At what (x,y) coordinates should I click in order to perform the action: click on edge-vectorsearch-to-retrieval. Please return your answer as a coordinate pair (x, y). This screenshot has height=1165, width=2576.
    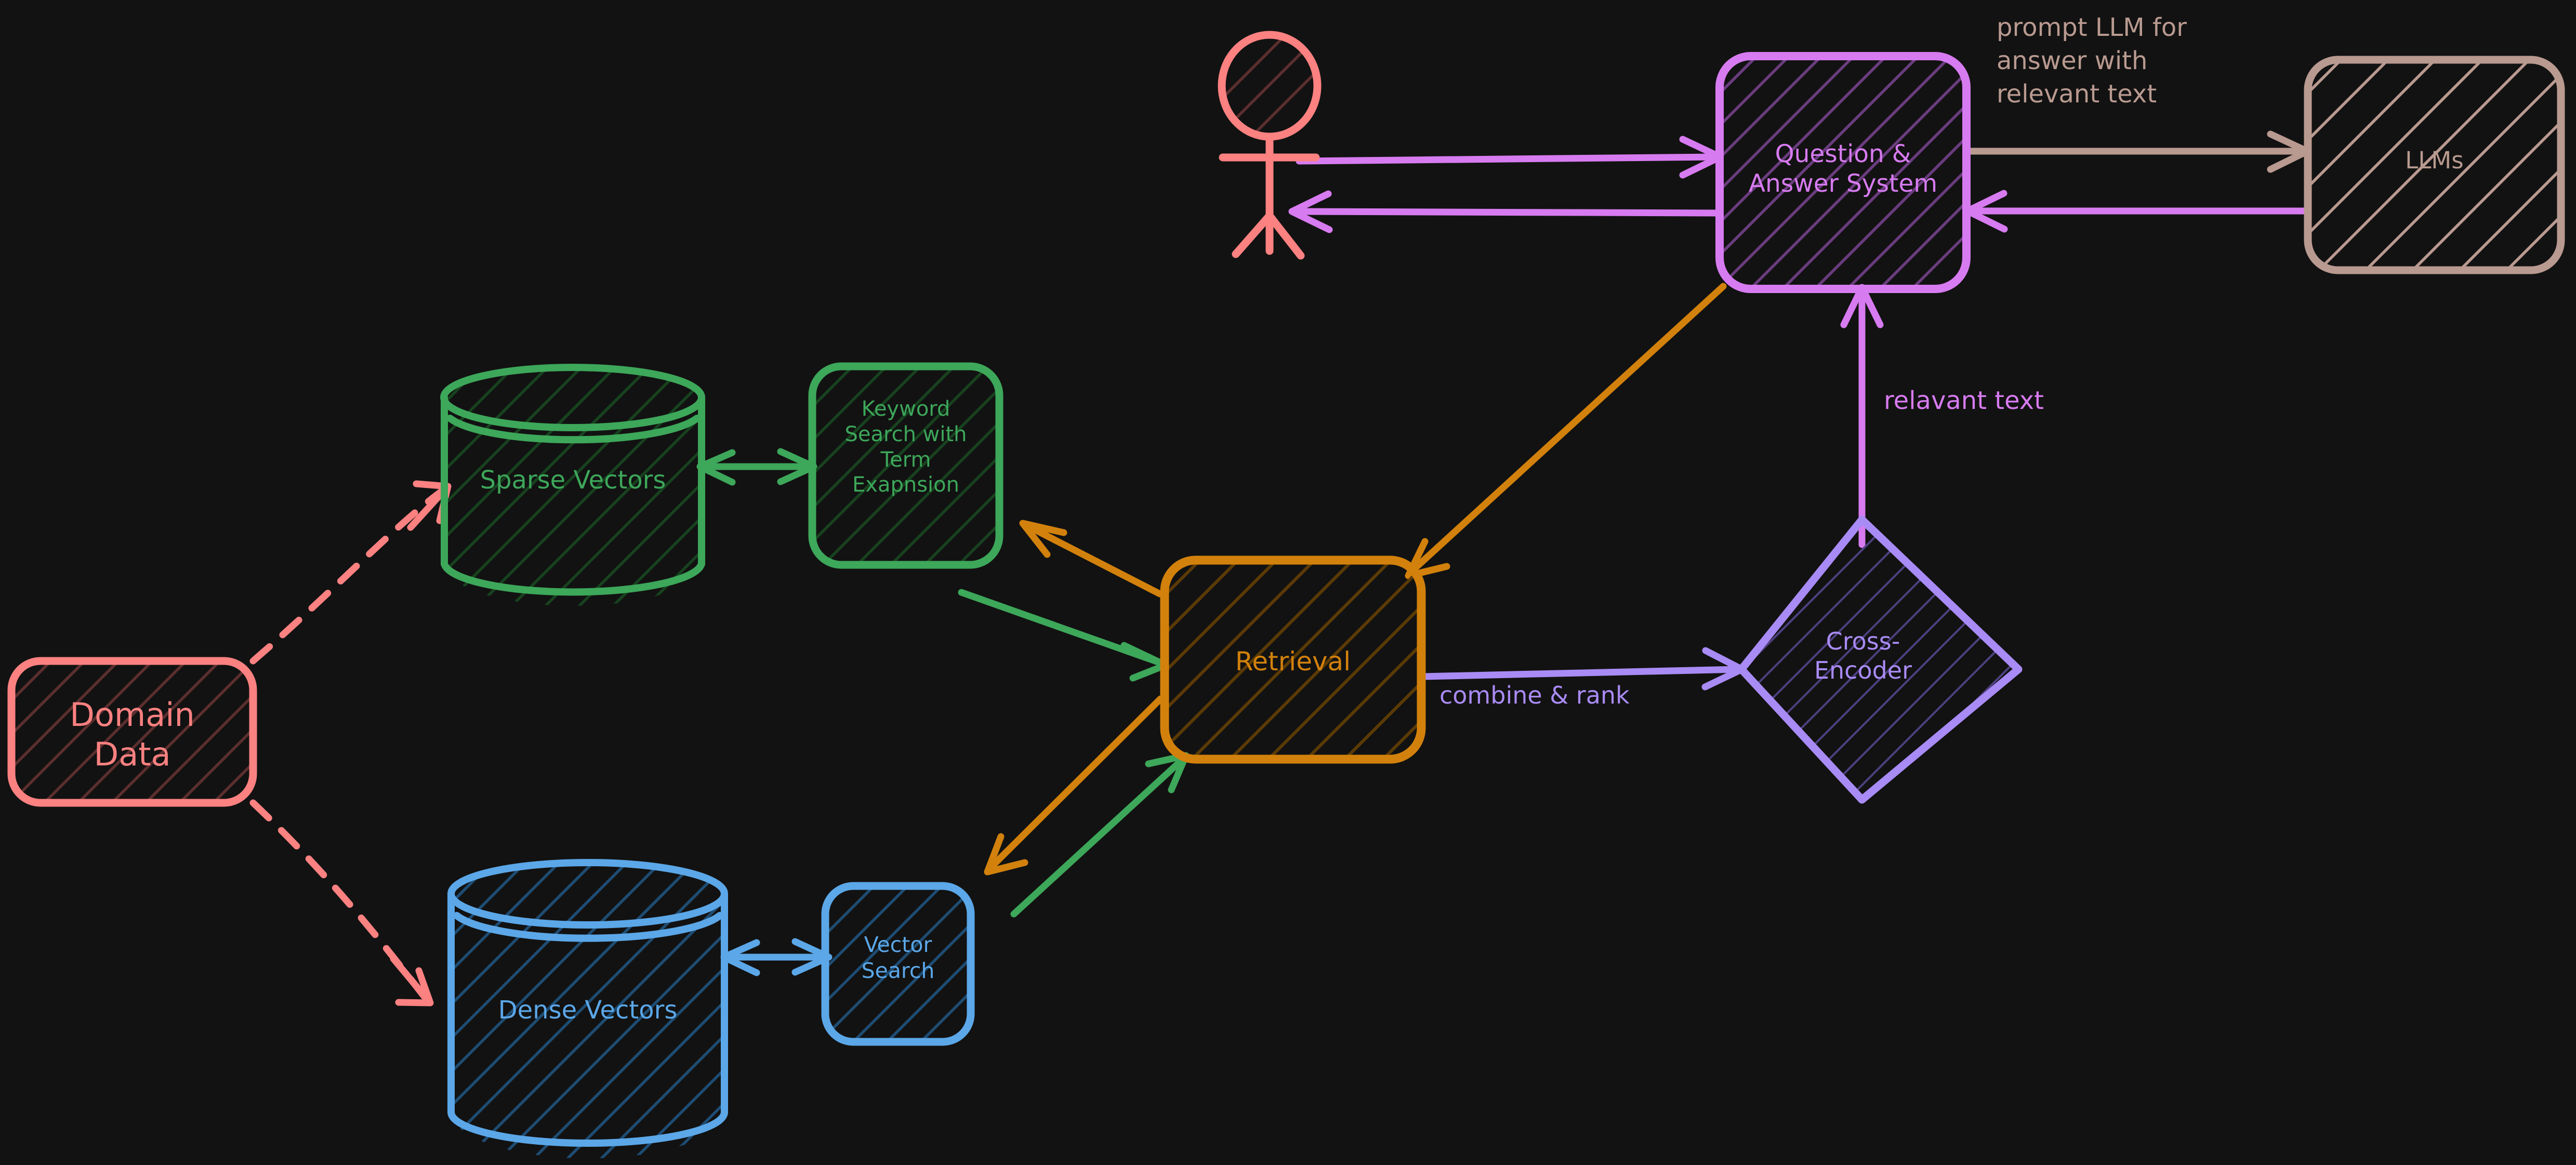
    Looking at the image, I should click on (1100, 835).